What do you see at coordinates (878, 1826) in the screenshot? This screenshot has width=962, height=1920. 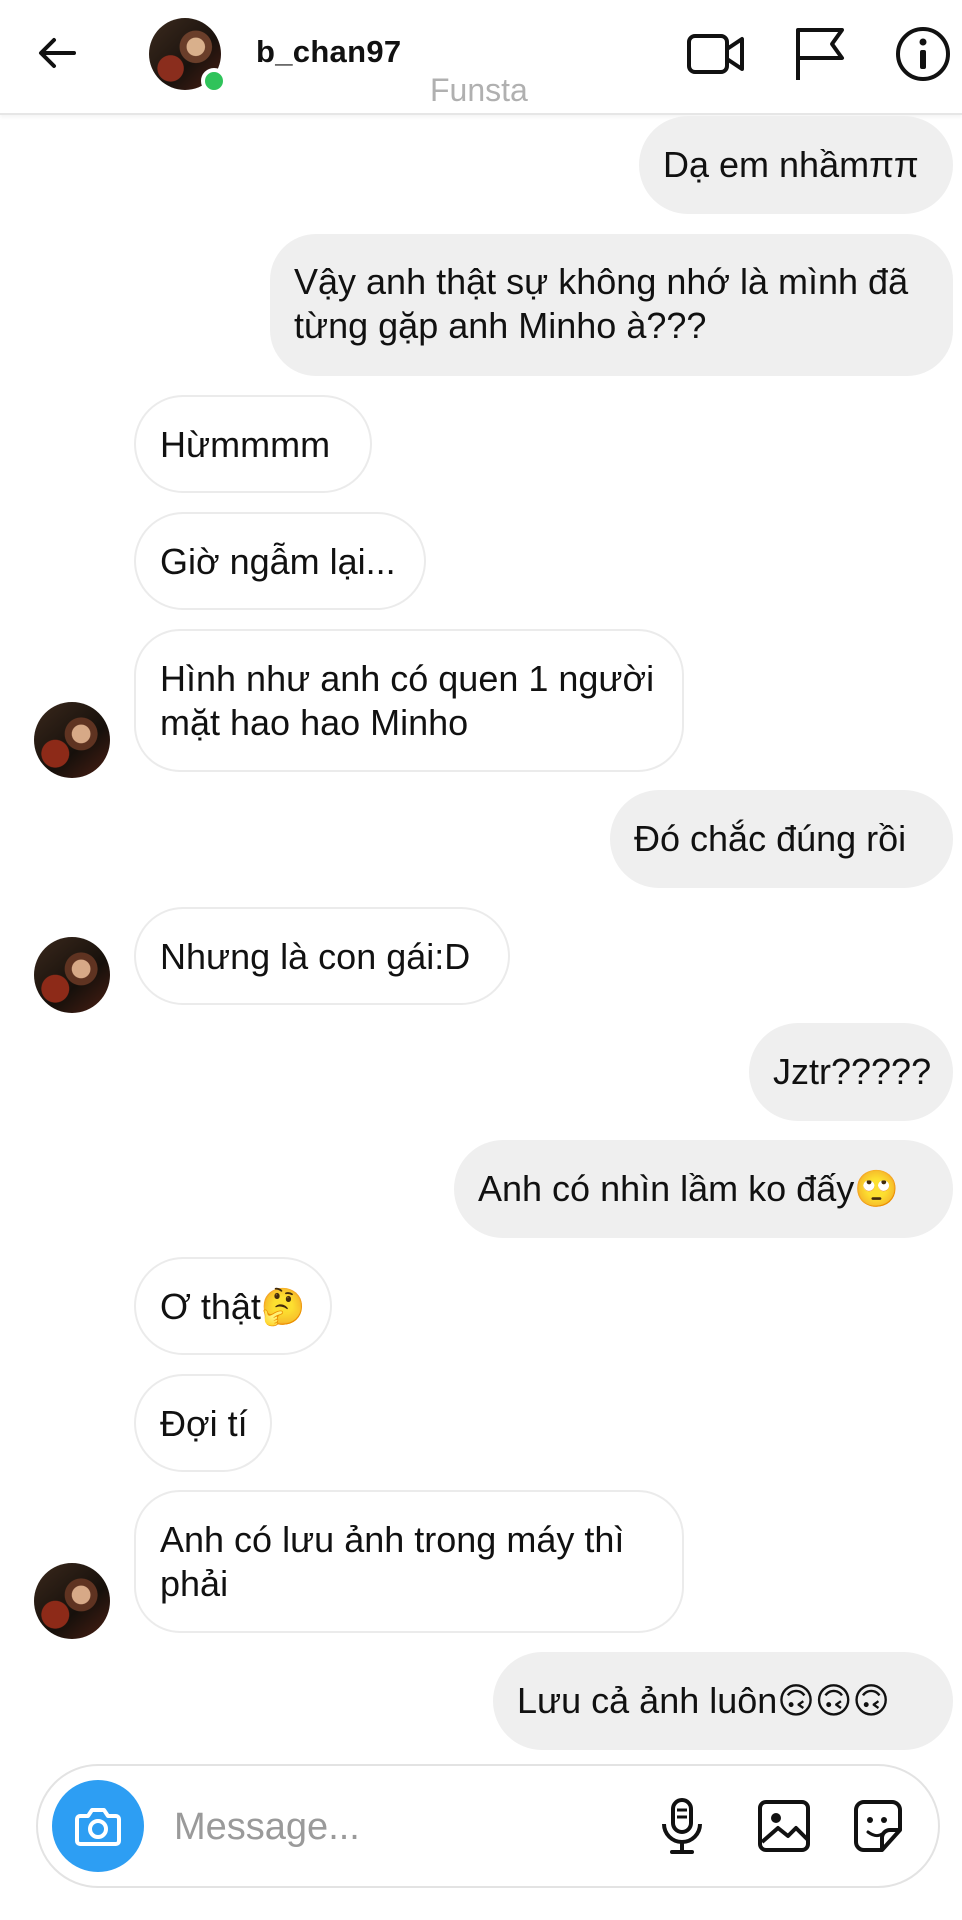 I see `sticker-icon` at bounding box center [878, 1826].